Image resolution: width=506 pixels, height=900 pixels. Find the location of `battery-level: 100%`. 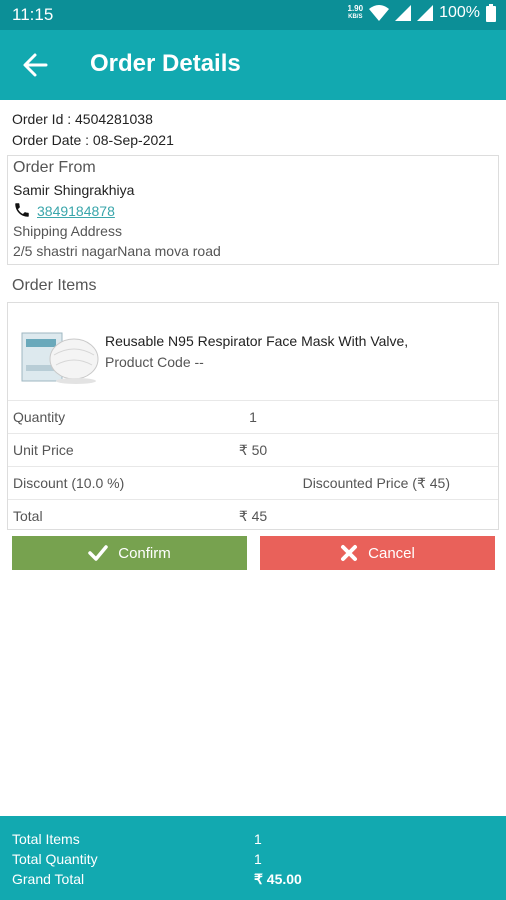

battery-level: 100% is located at coordinates (459, 12).